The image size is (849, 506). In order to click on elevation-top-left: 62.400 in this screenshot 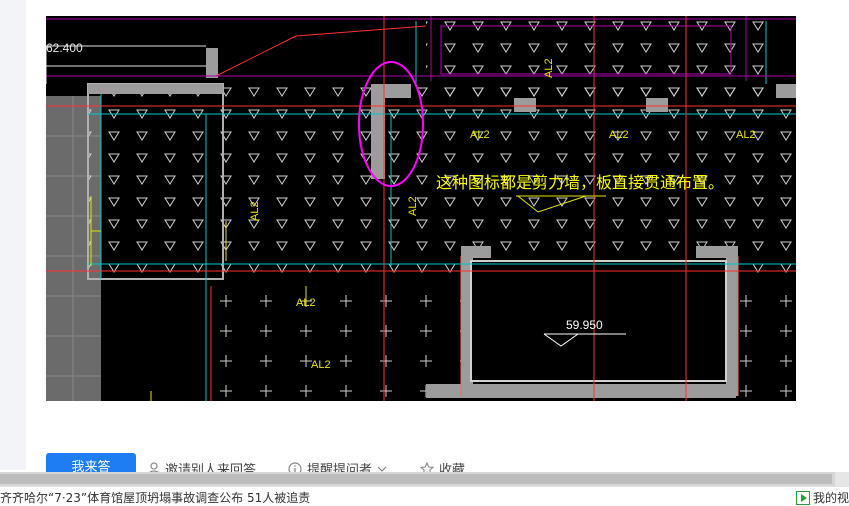, I will do `click(64, 48)`.